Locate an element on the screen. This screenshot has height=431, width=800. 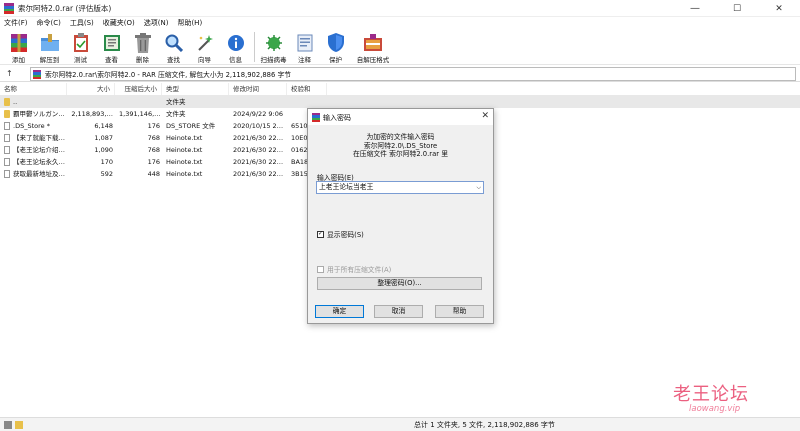
virus-scan-button: 扫描病毒 is located at coordinates (273, 47).